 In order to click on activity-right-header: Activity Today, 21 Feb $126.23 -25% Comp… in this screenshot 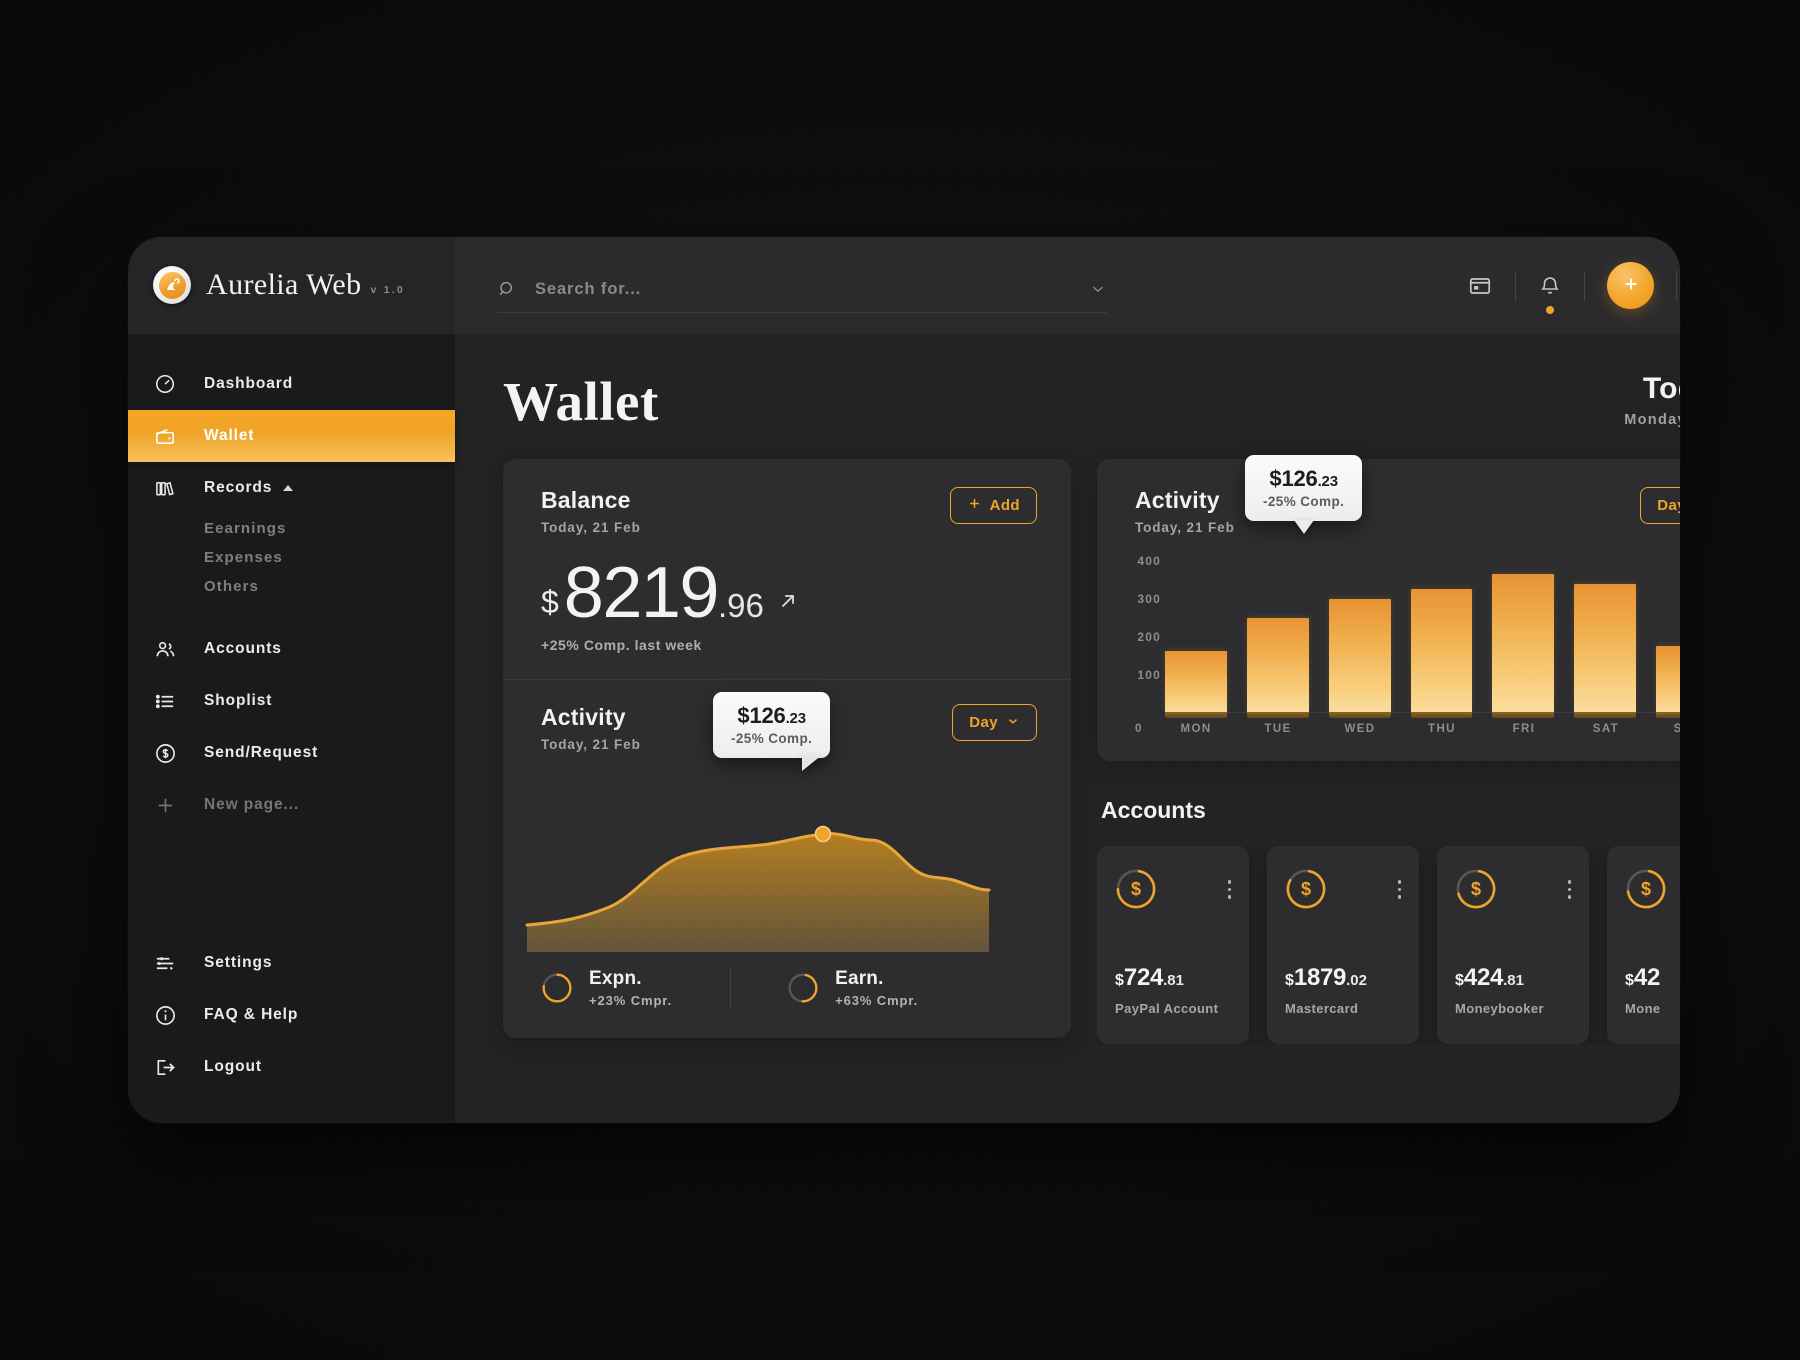, I will do `click(1388, 495)`.